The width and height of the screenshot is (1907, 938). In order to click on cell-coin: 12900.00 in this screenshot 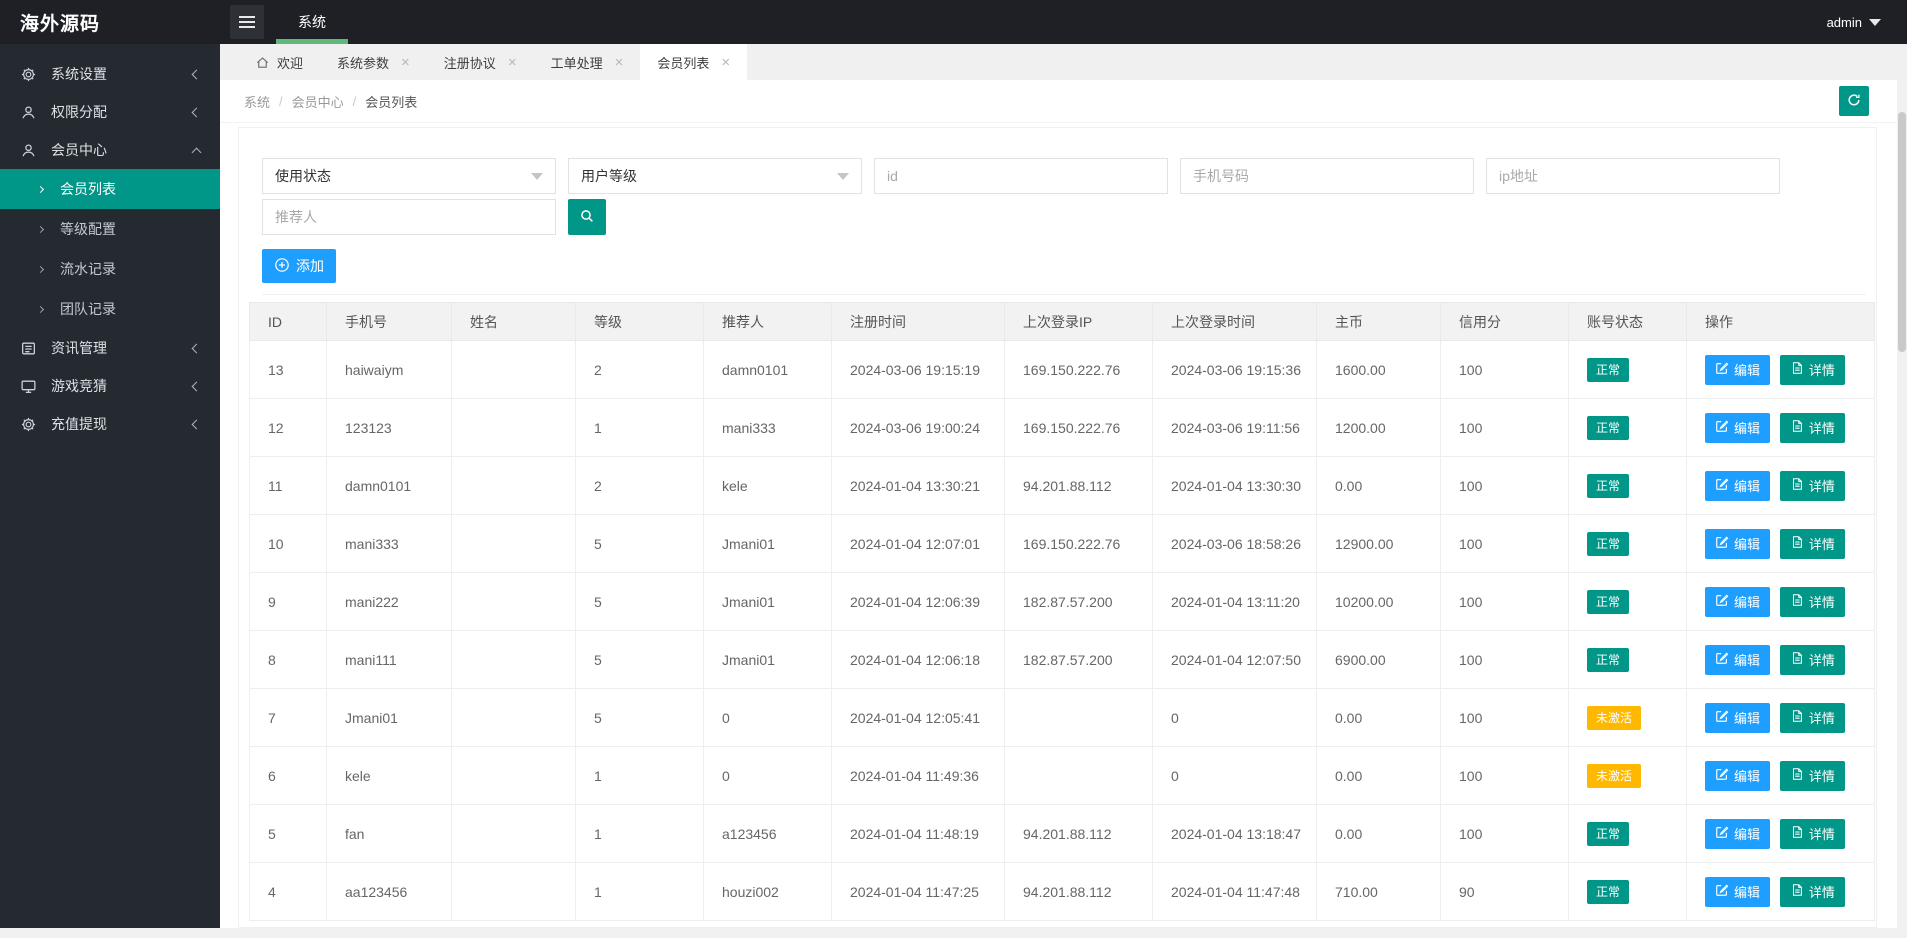, I will do `click(1378, 543)`.